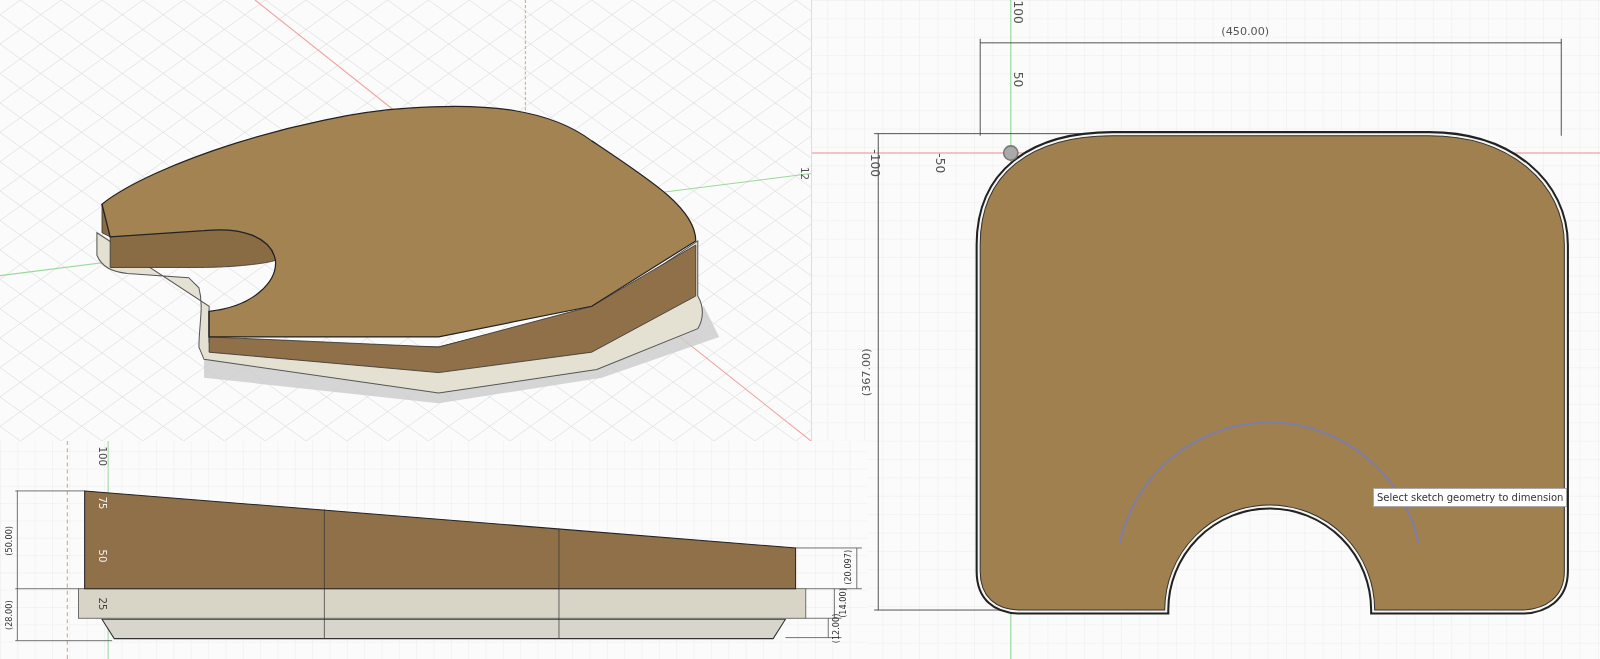 This screenshot has width=1600, height=659. I want to click on dimension-label: (14.00), so click(843, 603).